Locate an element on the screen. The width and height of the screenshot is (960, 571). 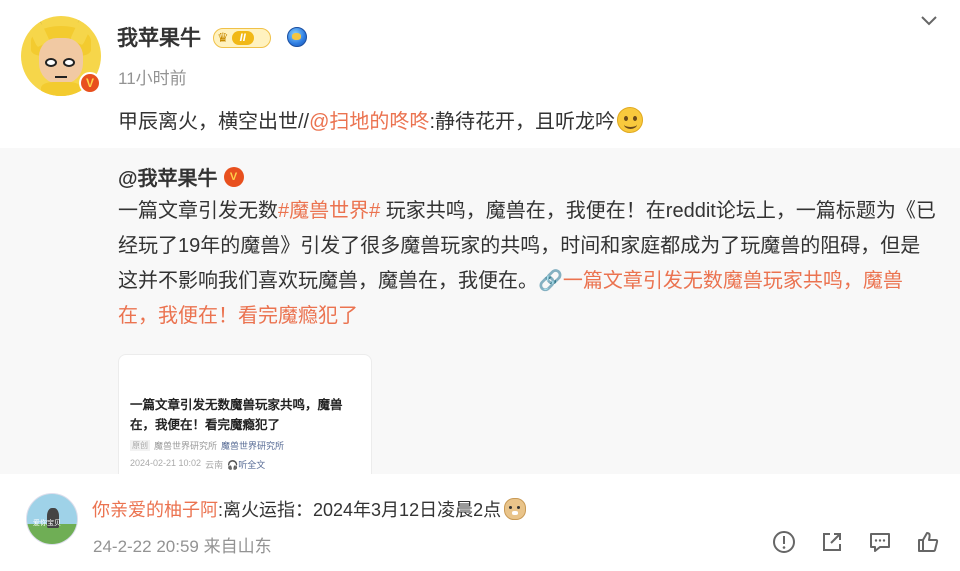
mention-link: @扫地的咚咚 is located at coordinates (369, 119).